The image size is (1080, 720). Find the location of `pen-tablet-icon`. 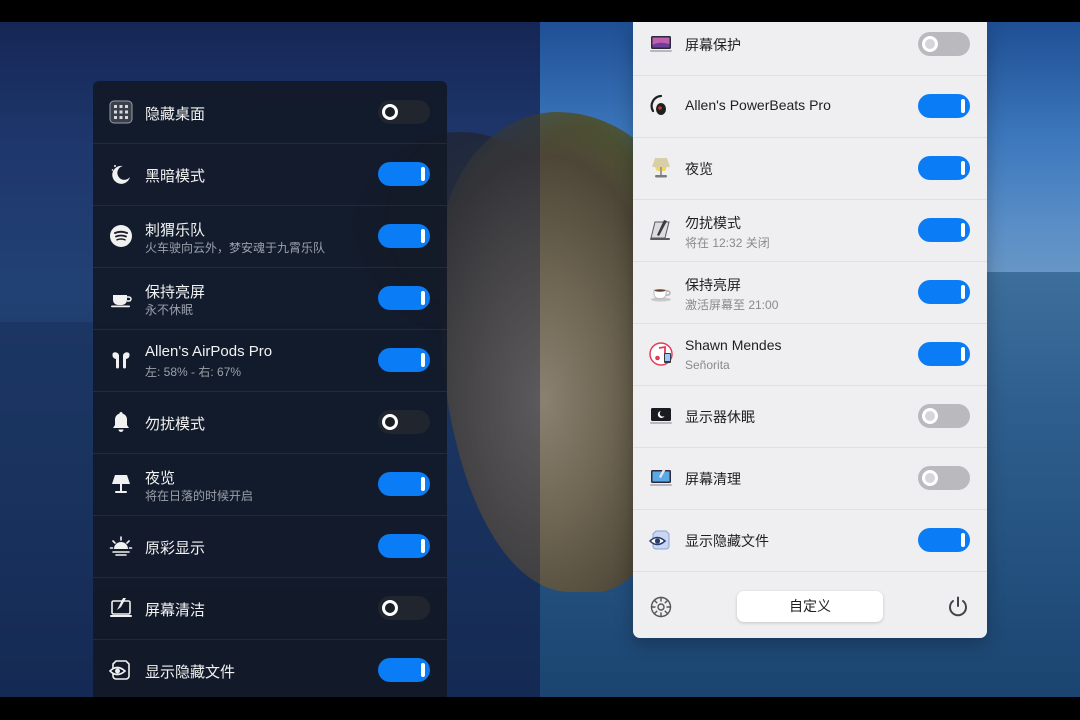

pen-tablet-icon is located at coordinates (661, 230).